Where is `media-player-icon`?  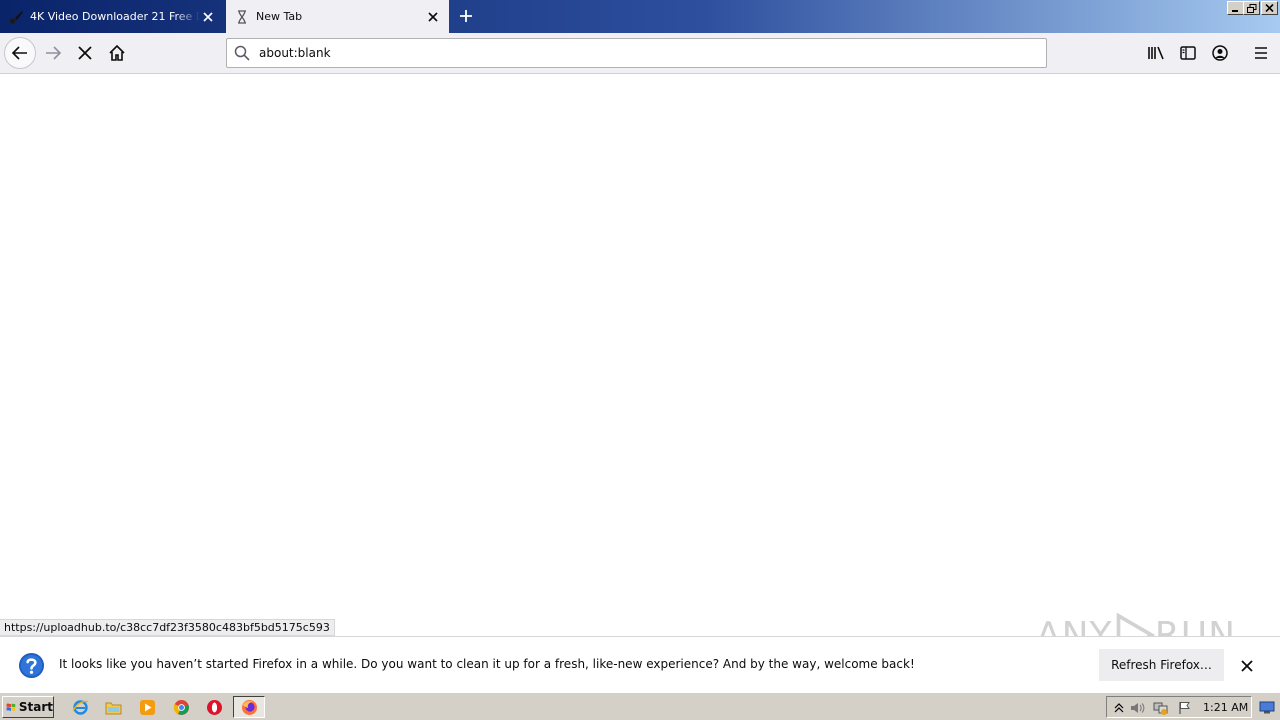
media-player-icon is located at coordinates (147, 707).